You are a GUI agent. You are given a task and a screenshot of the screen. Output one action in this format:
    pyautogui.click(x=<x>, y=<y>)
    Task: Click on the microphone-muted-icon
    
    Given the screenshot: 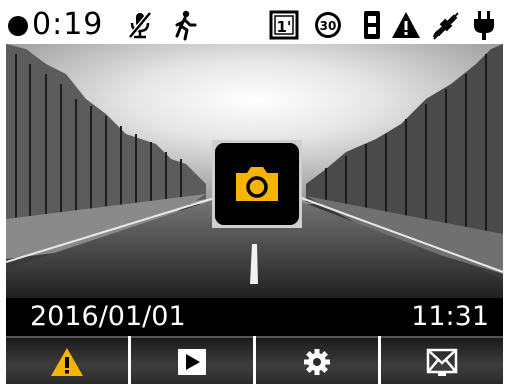 What is the action you would take?
    pyautogui.click(x=140, y=25)
    